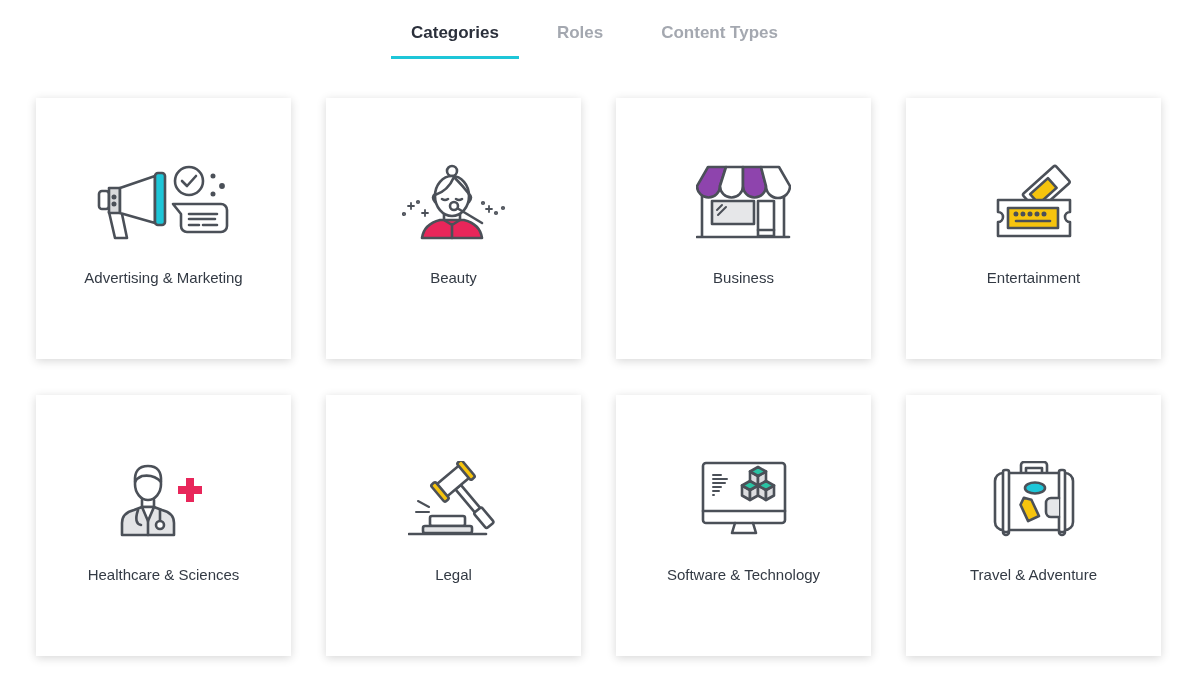  I want to click on category-label: Business, so click(743, 278).